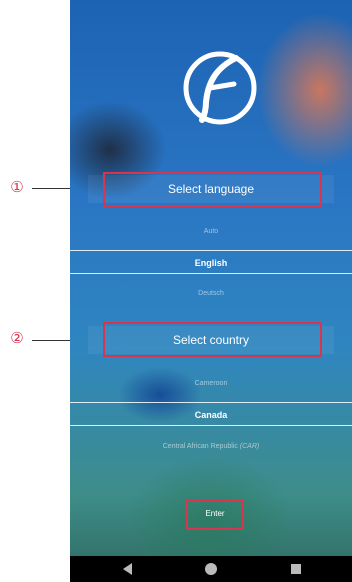 This screenshot has width=352, height=582. Describe the element at coordinates (212, 189) in the screenshot. I see `language-highlight-box` at that location.